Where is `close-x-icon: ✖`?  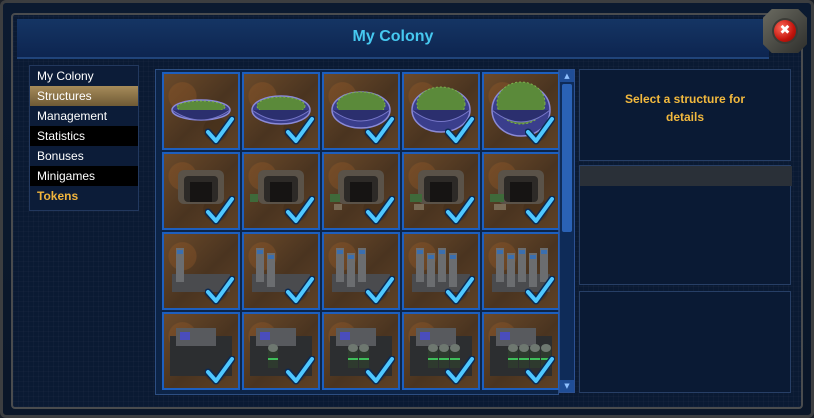
close-x-icon: ✖ is located at coordinates (785, 31).